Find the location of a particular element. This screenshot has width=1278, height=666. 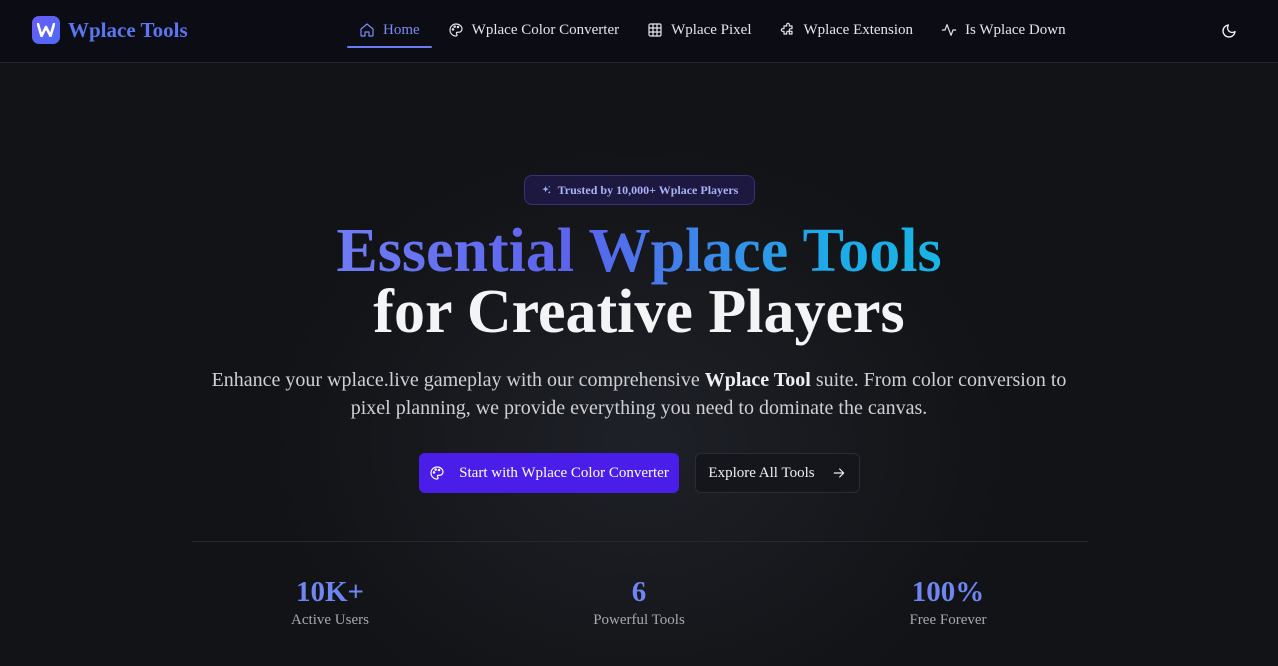

sparkles-icon is located at coordinates (546, 189).